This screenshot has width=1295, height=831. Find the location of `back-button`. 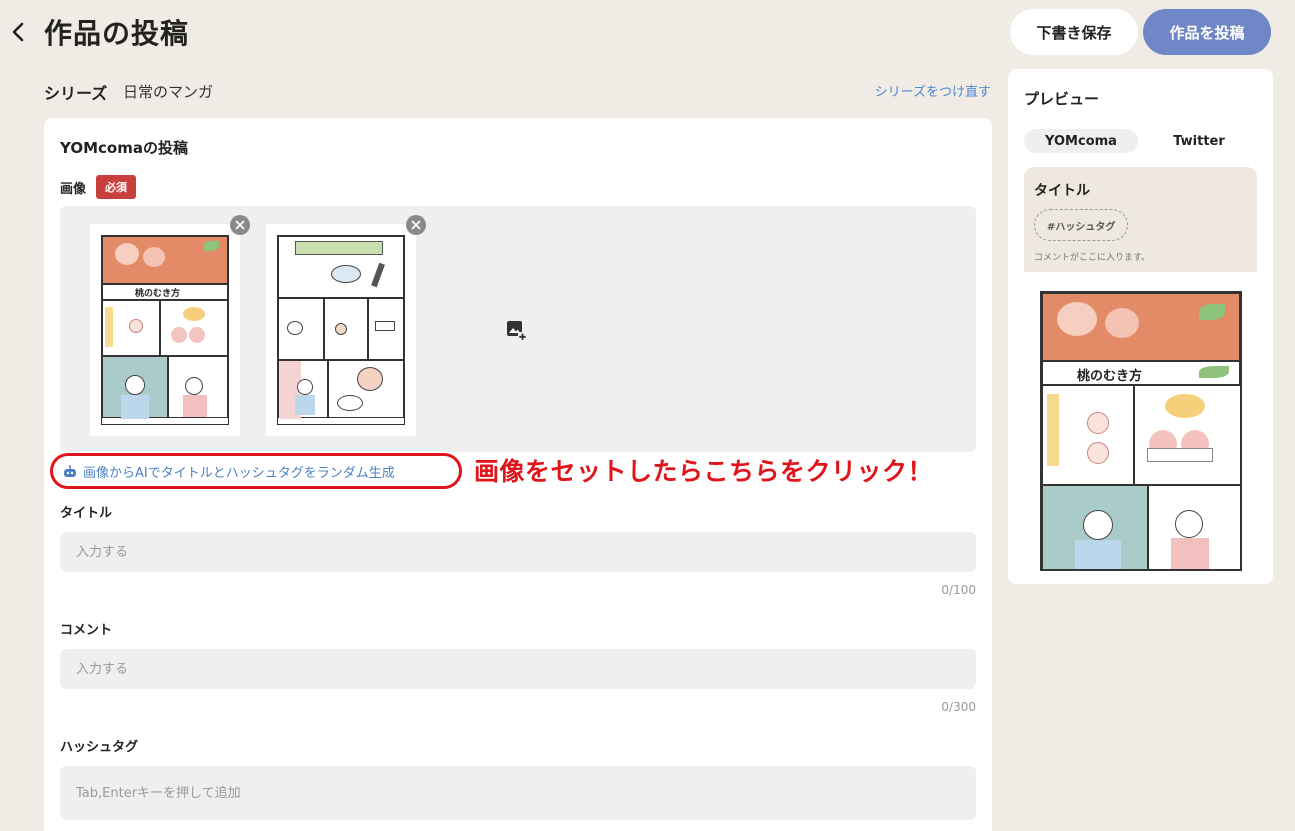

back-button is located at coordinates (18, 32).